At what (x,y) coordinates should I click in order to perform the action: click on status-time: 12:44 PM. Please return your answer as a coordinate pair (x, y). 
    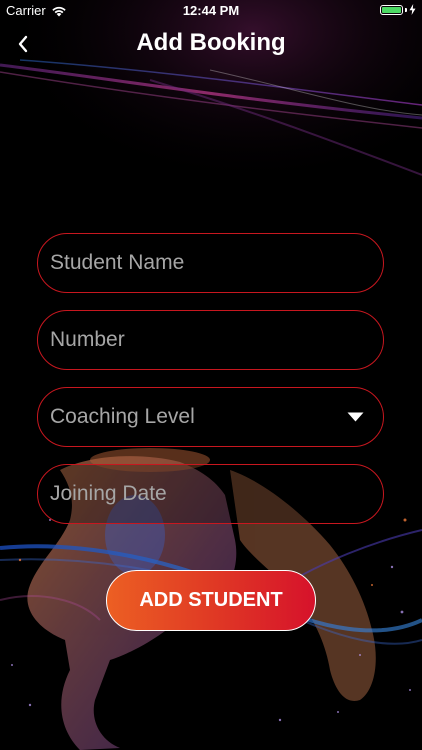
    Looking at the image, I should click on (211, 10).